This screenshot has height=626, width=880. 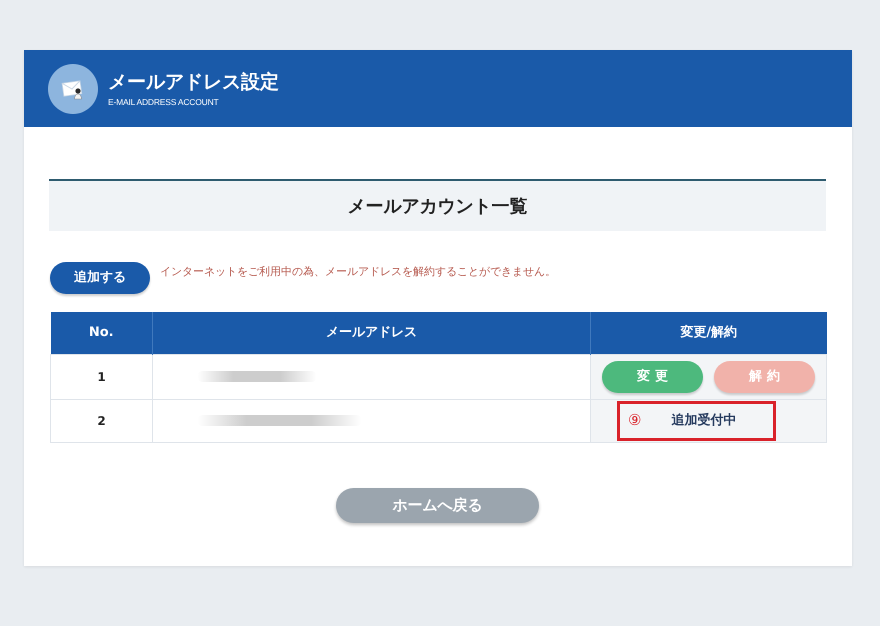 What do you see at coordinates (100, 278) in the screenshot?
I see `add-button: 追加する` at bounding box center [100, 278].